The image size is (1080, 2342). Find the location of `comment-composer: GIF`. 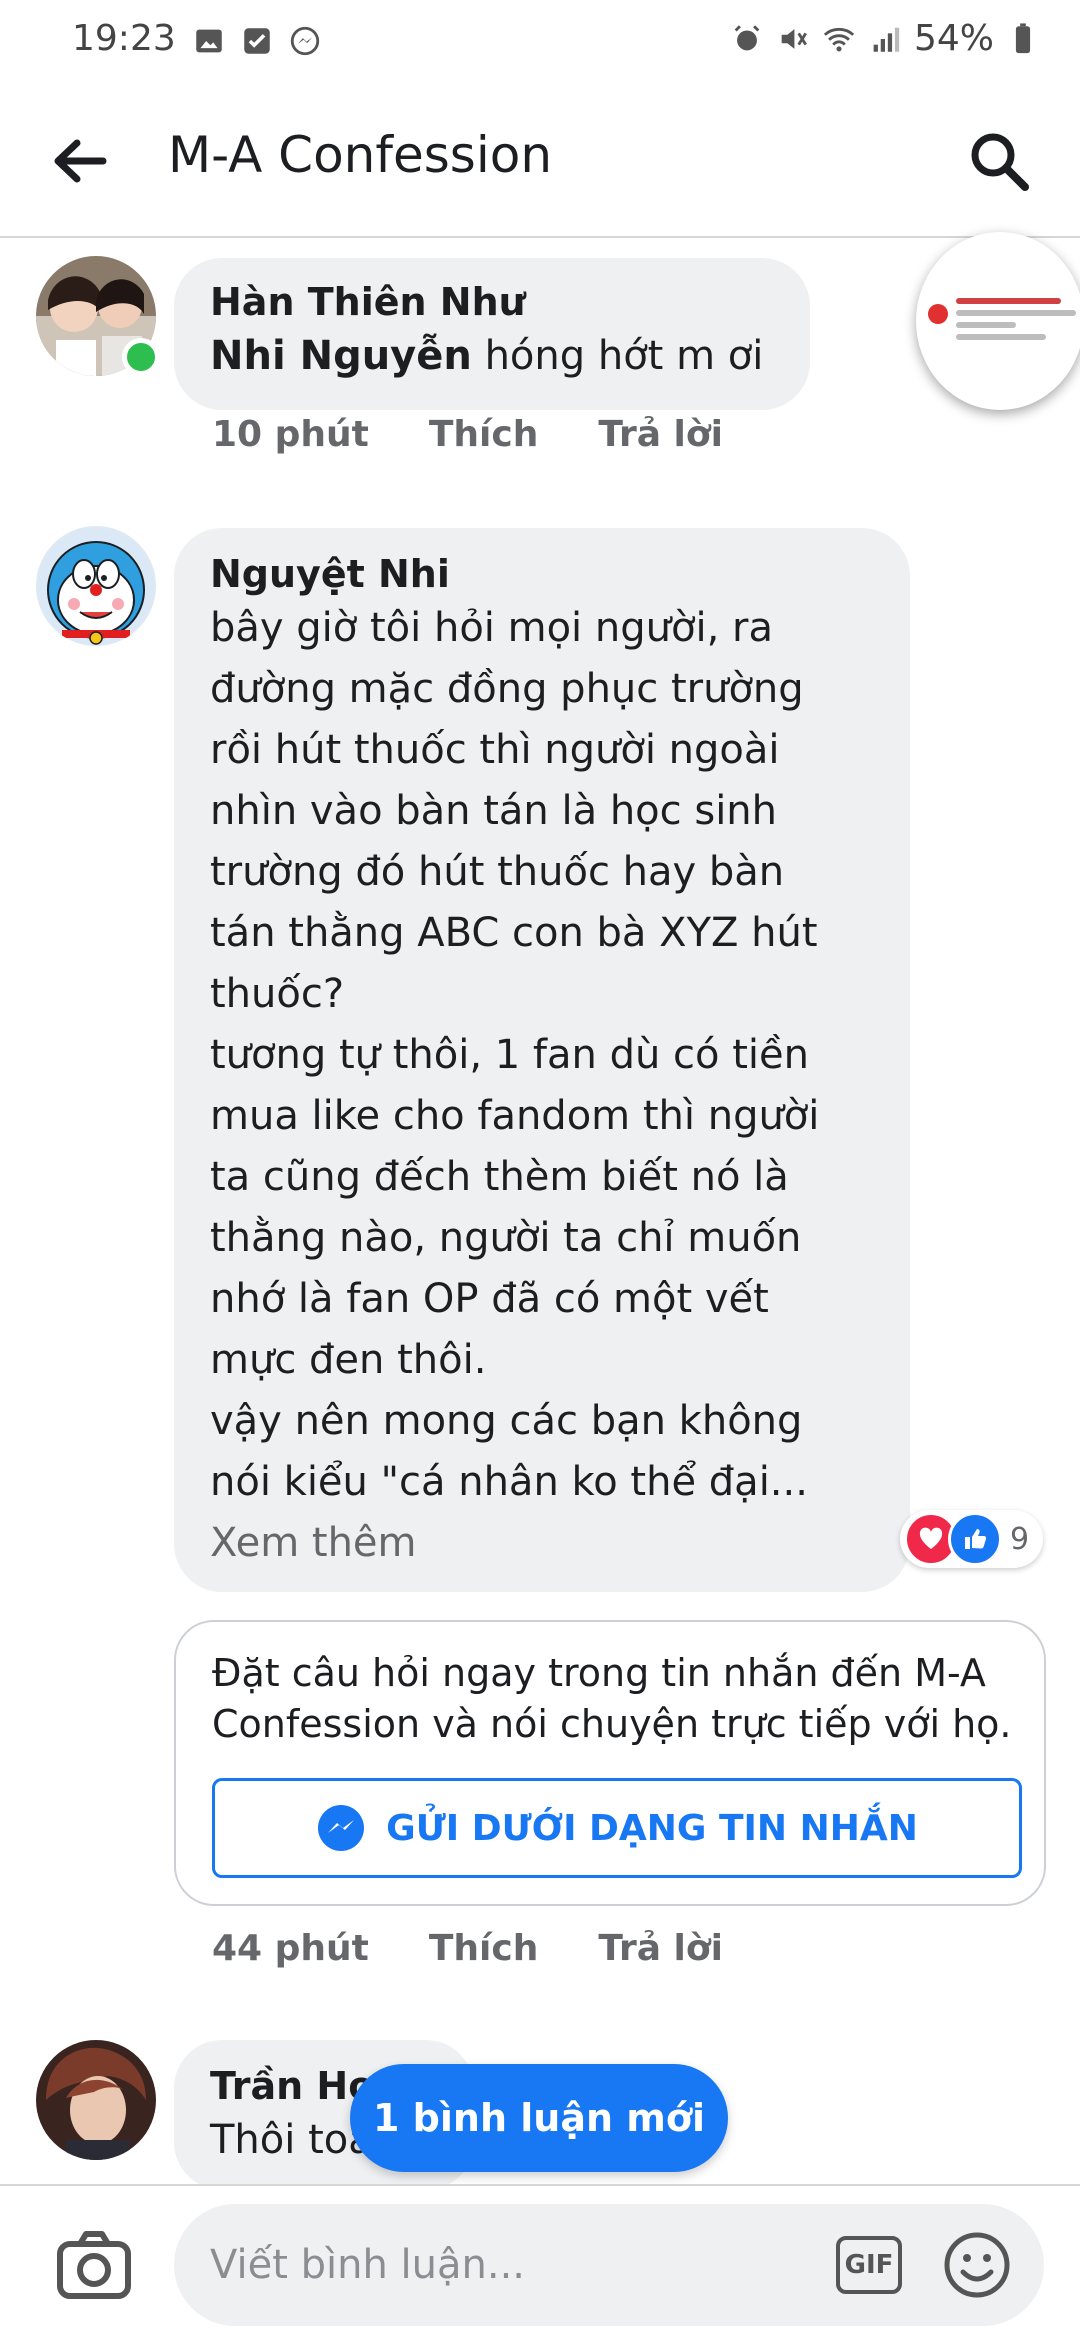

comment-composer: GIF is located at coordinates (540, 2263).